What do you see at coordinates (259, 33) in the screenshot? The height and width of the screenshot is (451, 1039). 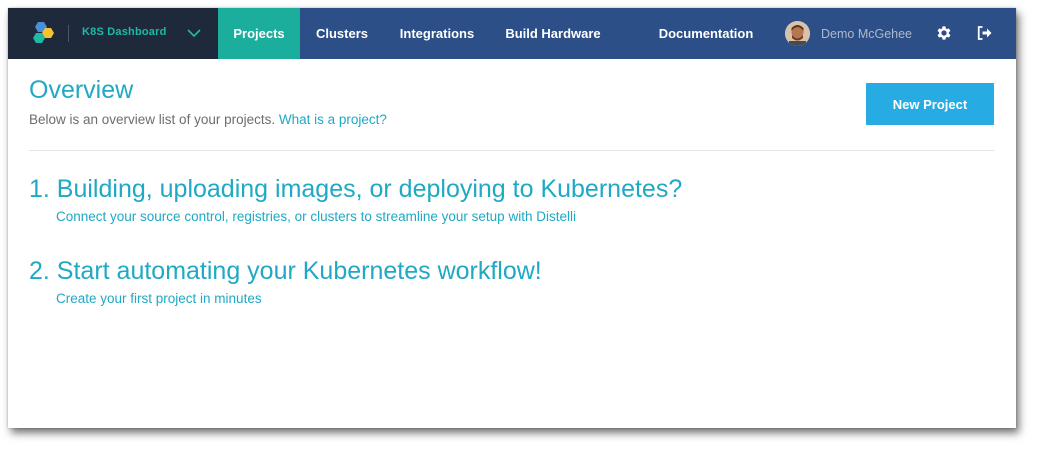 I see `nav-projects: Projects` at bounding box center [259, 33].